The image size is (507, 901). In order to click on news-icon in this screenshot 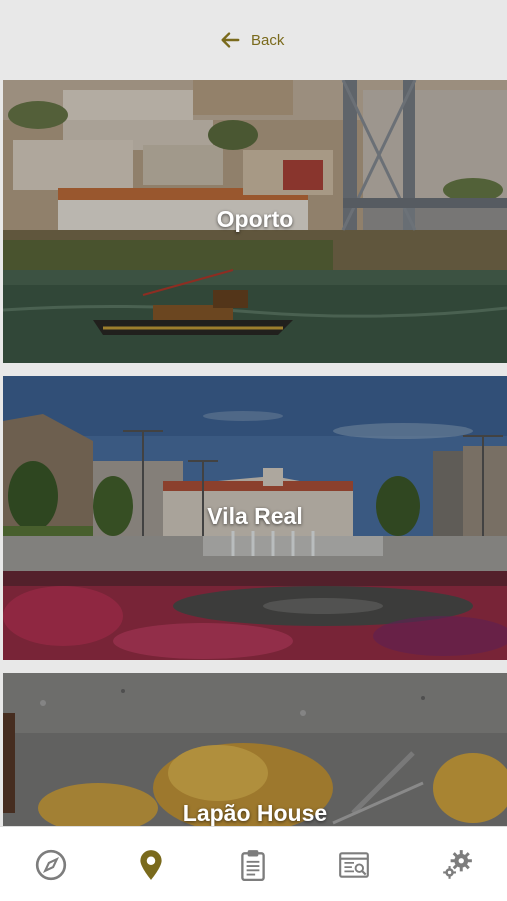, I will do `click(354, 865)`.